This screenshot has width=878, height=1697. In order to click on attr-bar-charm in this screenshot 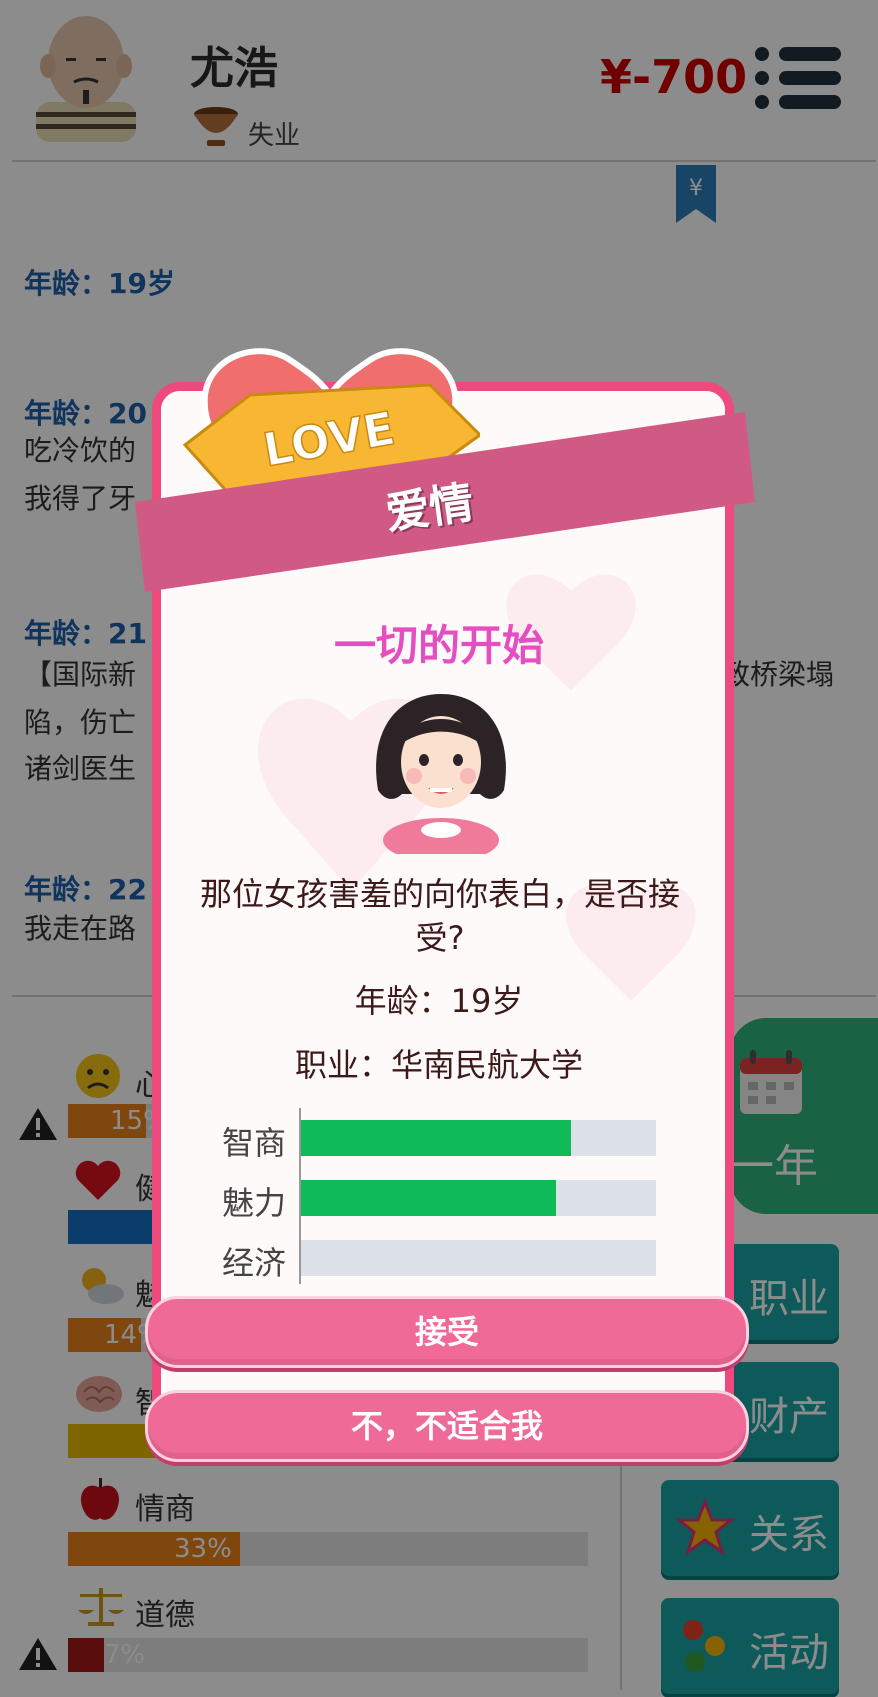, I will do `click(478, 1198)`.